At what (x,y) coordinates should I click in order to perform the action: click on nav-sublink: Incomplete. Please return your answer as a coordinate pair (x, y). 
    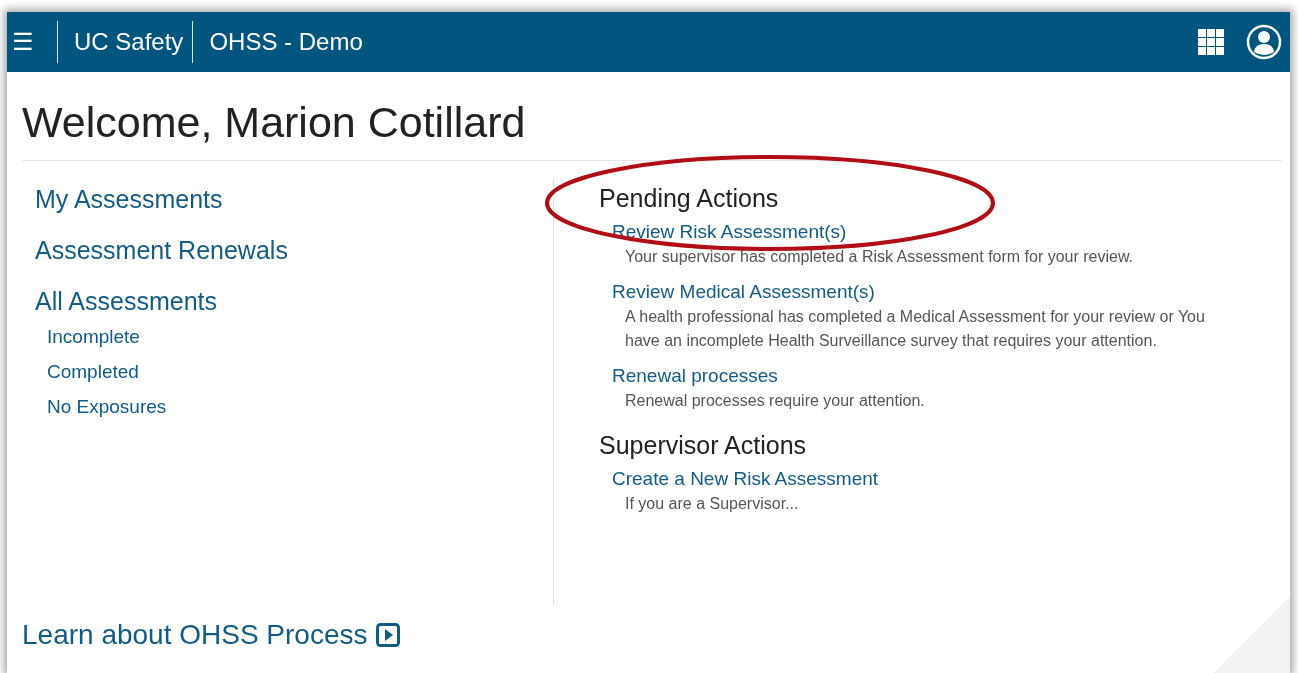
    Looking at the image, I should click on (93, 337).